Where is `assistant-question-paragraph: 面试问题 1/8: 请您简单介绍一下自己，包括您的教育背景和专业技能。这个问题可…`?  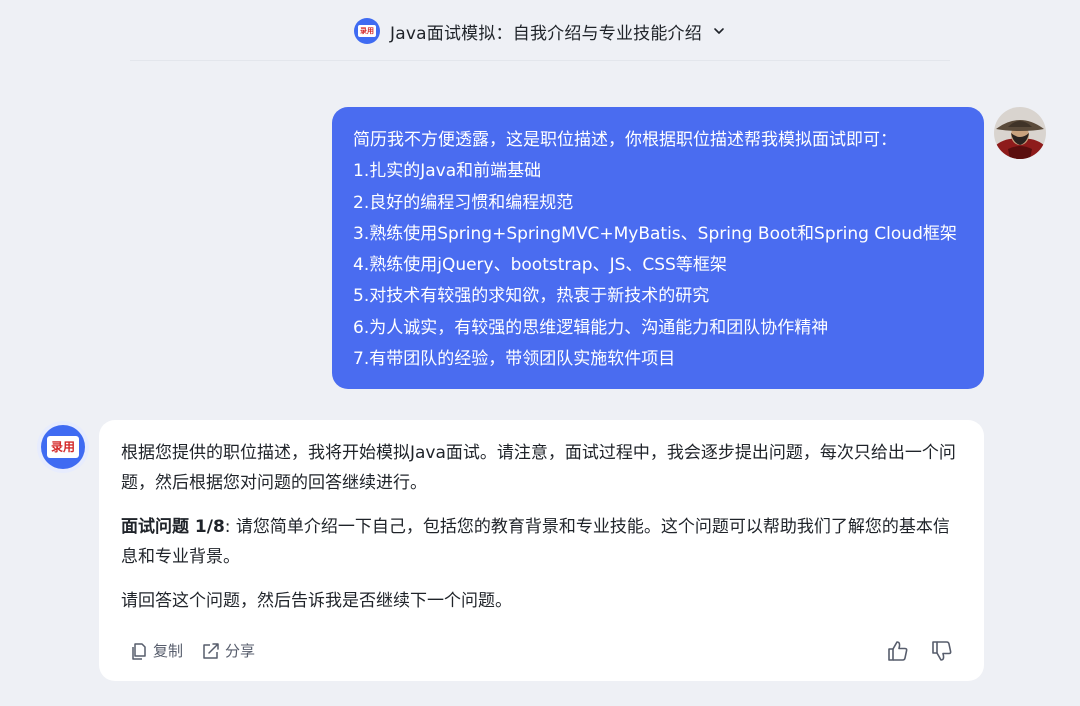
assistant-question-paragraph: 面试问题 1/8: 请您简单介绍一下自己，包括您的教育背景和专业技能。这个问题可… is located at coordinates (541, 542).